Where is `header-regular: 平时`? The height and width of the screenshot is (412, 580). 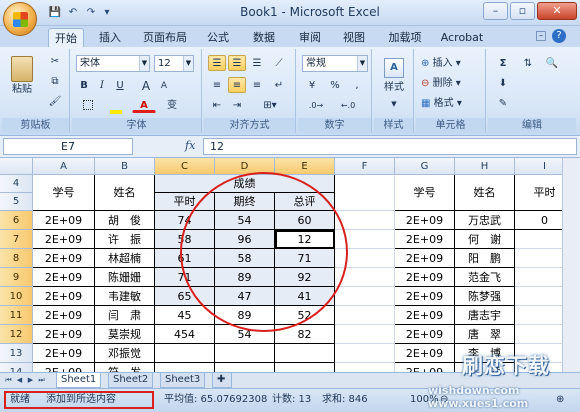
header-regular: 平时 is located at coordinates (185, 202).